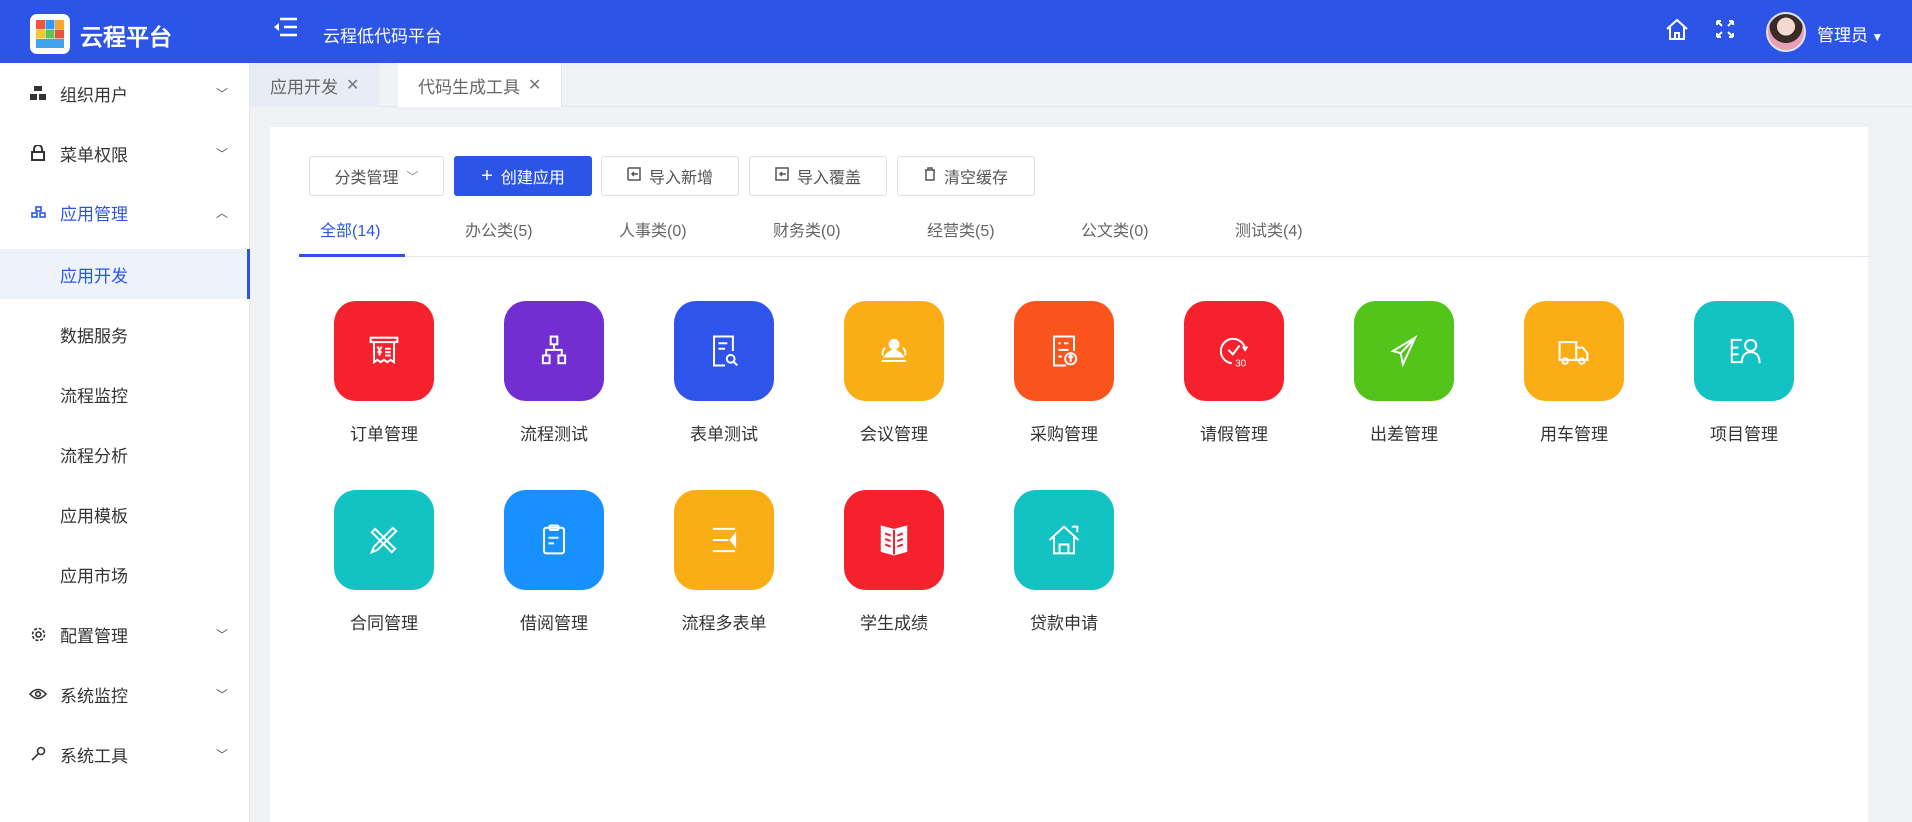 The image size is (1912, 822). Describe the element at coordinates (38, 93) in the screenshot. I see `org-icon` at that location.